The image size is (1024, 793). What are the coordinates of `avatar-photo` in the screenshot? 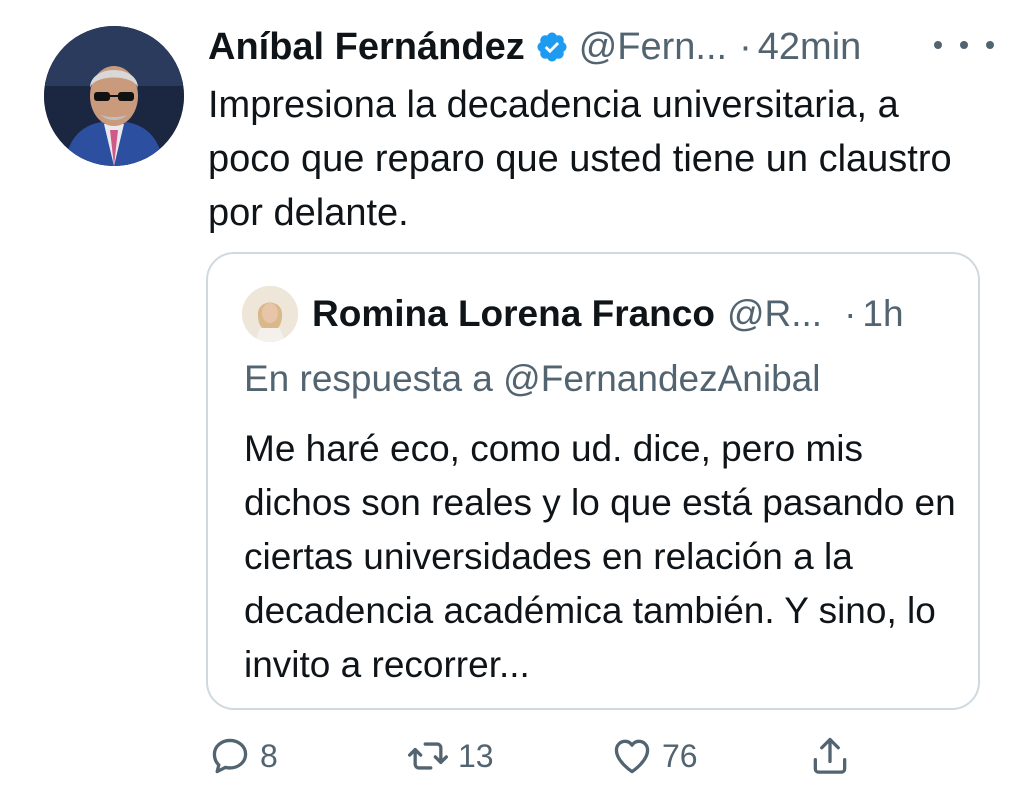 It's located at (114, 96).